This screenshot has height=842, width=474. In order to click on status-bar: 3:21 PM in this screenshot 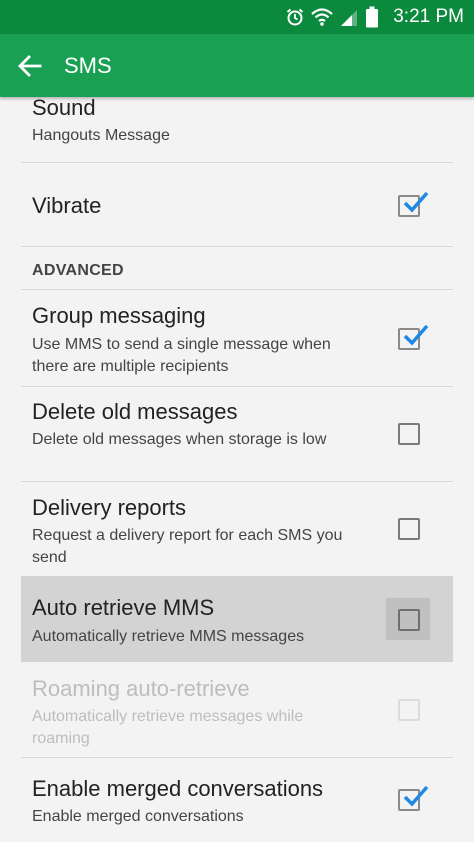, I will do `click(237, 17)`.